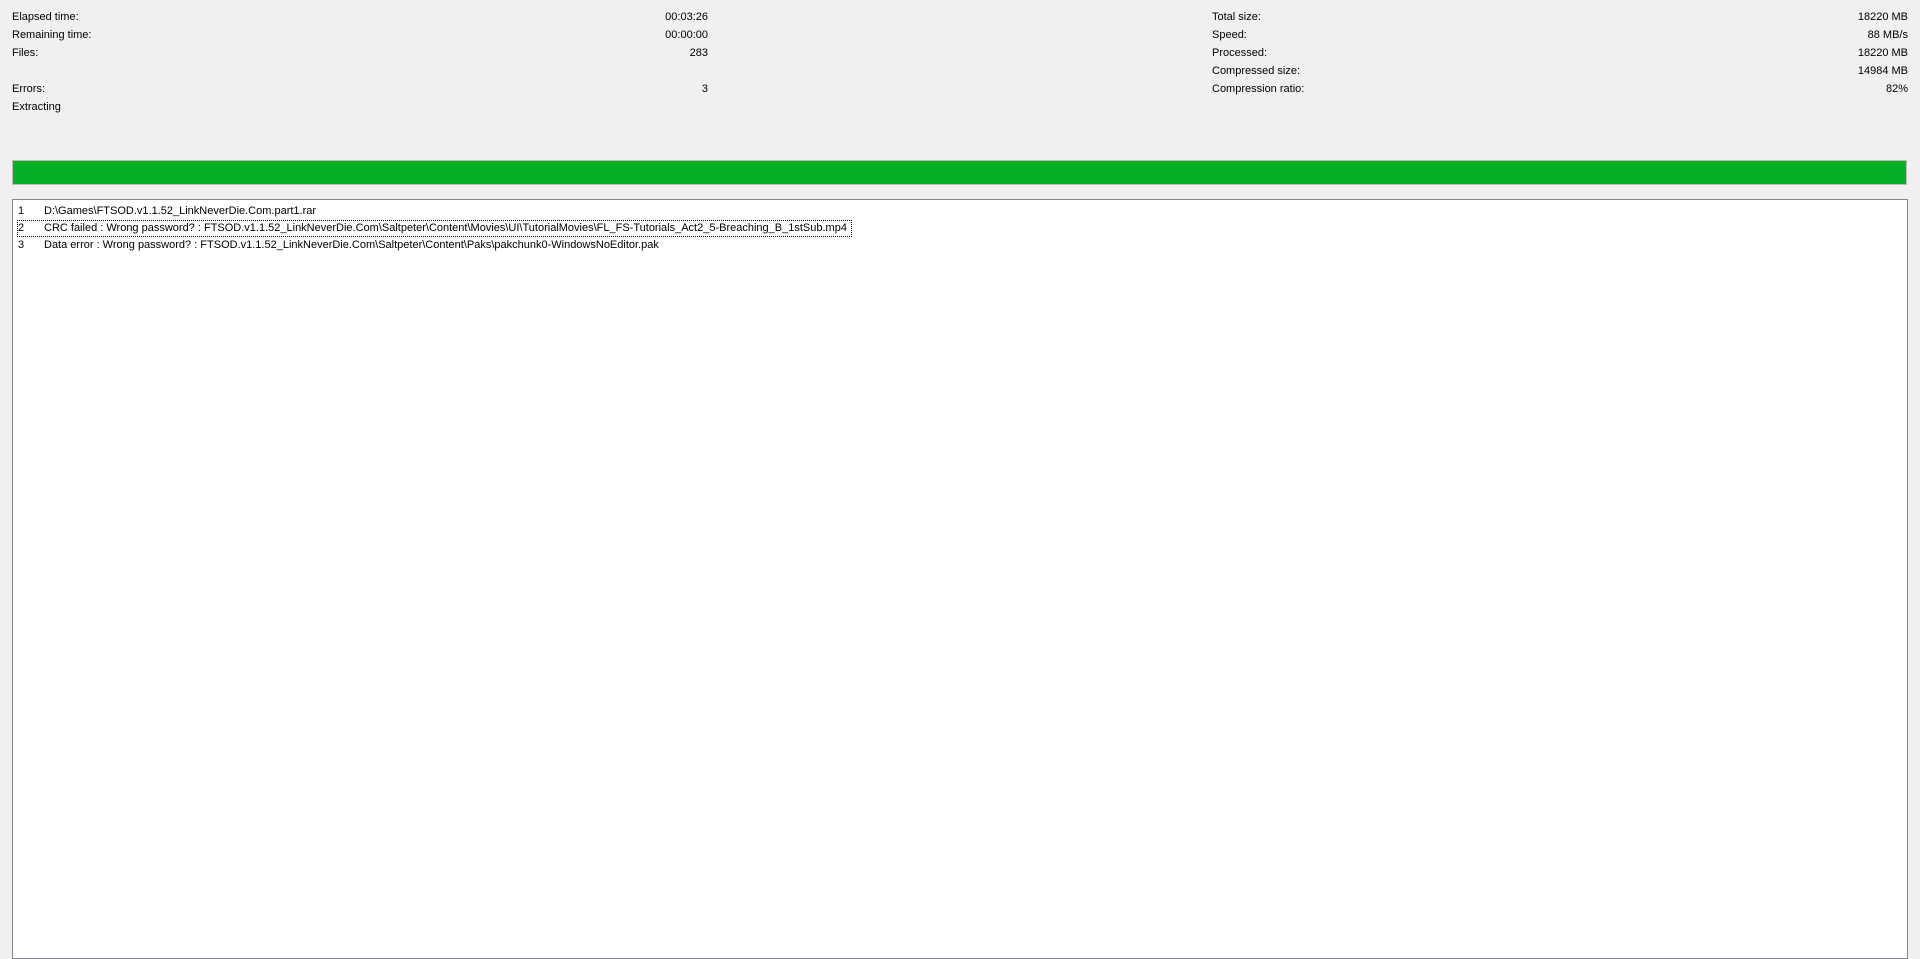 The image size is (1920, 959). I want to click on stat-elapsed-time: Elapsed time: 00:03:26, so click(360, 17).